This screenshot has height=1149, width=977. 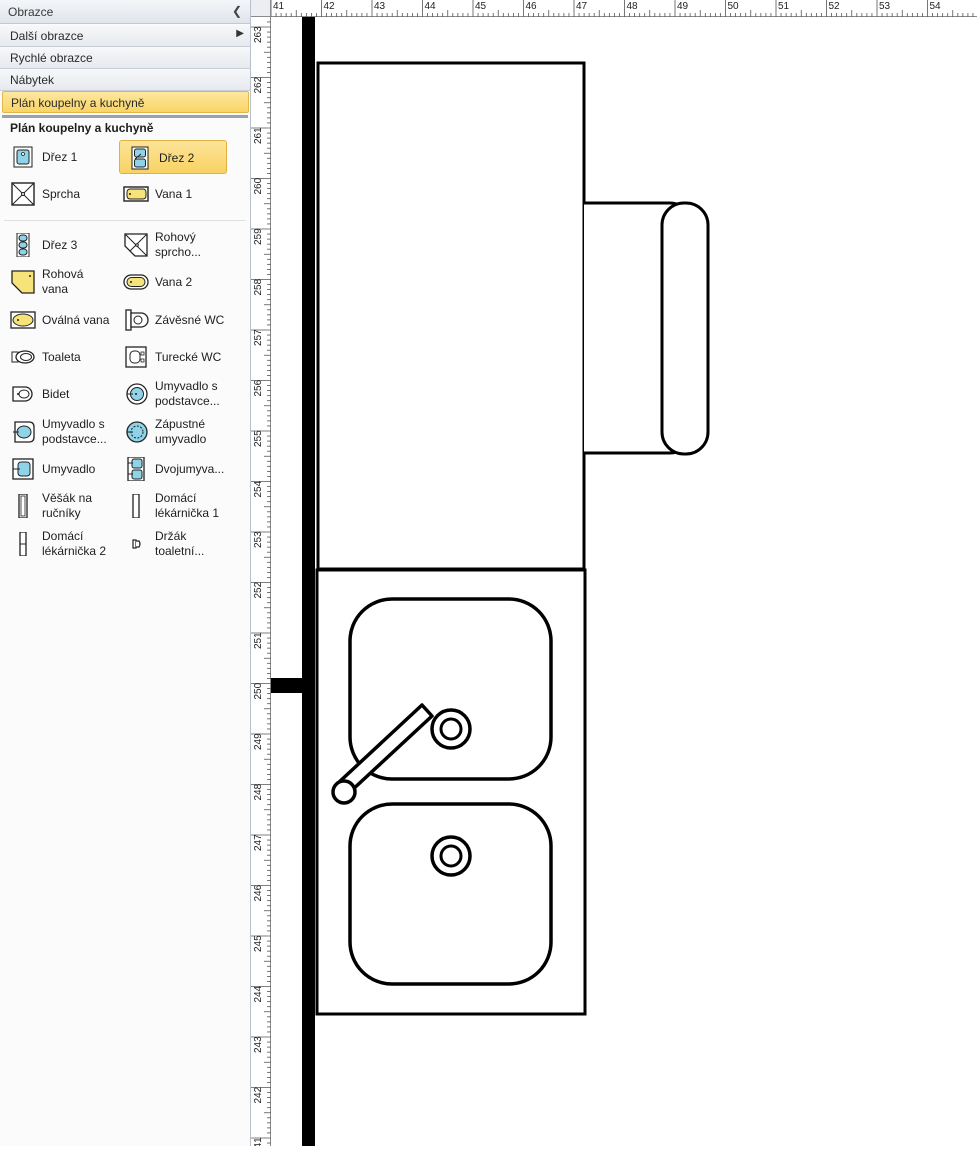 What do you see at coordinates (633, 6) in the screenshot?
I see `ruler-label: 48` at bounding box center [633, 6].